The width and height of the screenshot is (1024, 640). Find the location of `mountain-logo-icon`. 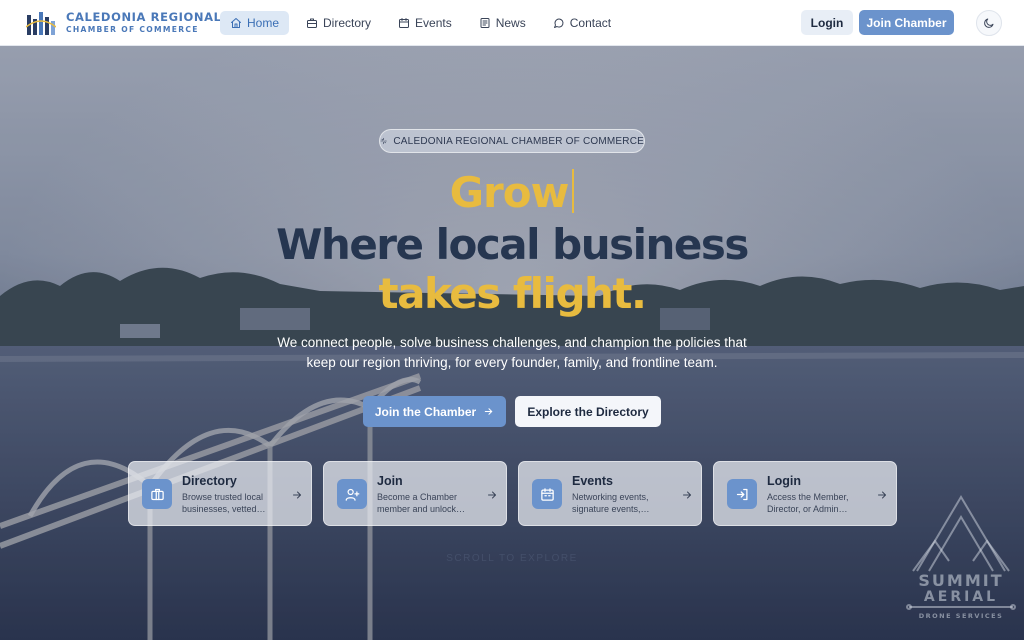

mountain-logo-icon is located at coordinates (961, 552).